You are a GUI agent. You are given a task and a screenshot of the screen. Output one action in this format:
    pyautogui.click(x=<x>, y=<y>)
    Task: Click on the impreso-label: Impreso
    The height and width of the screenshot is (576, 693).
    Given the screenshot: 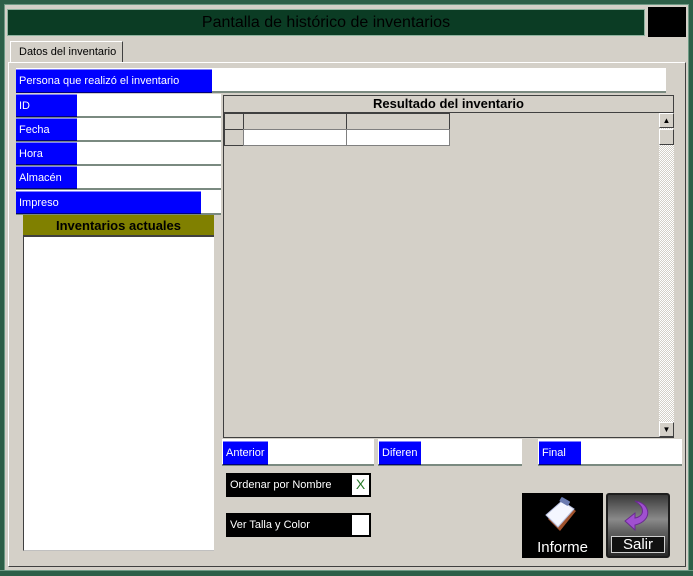 What is the action you would take?
    pyautogui.click(x=108, y=202)
    